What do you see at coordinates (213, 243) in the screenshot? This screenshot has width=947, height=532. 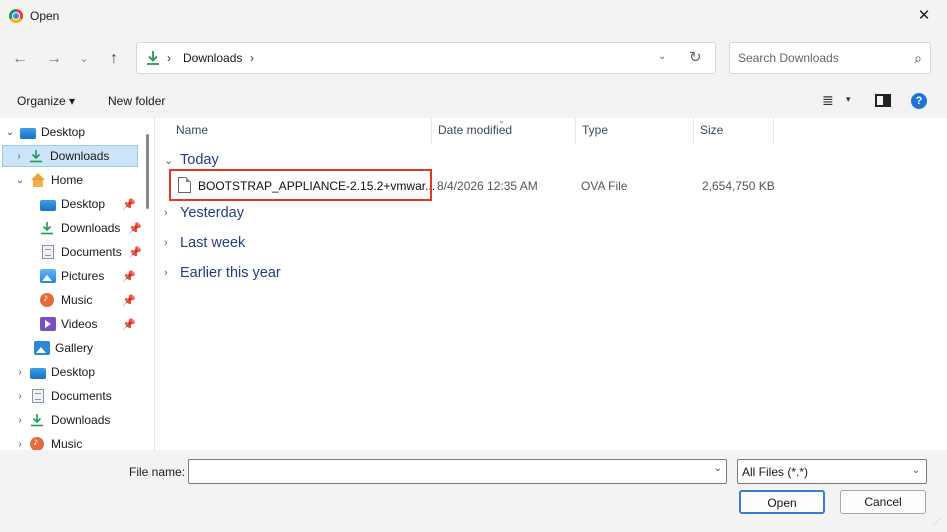 I see `group-label: Last week` at bounding box center [213, 243].